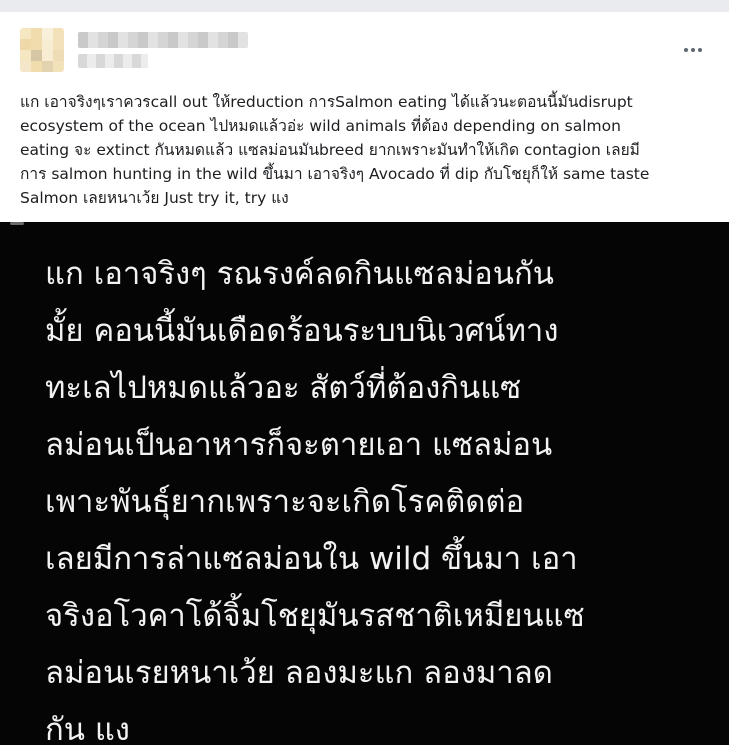  I want to click on author-name-redacted, so click(163, 40).